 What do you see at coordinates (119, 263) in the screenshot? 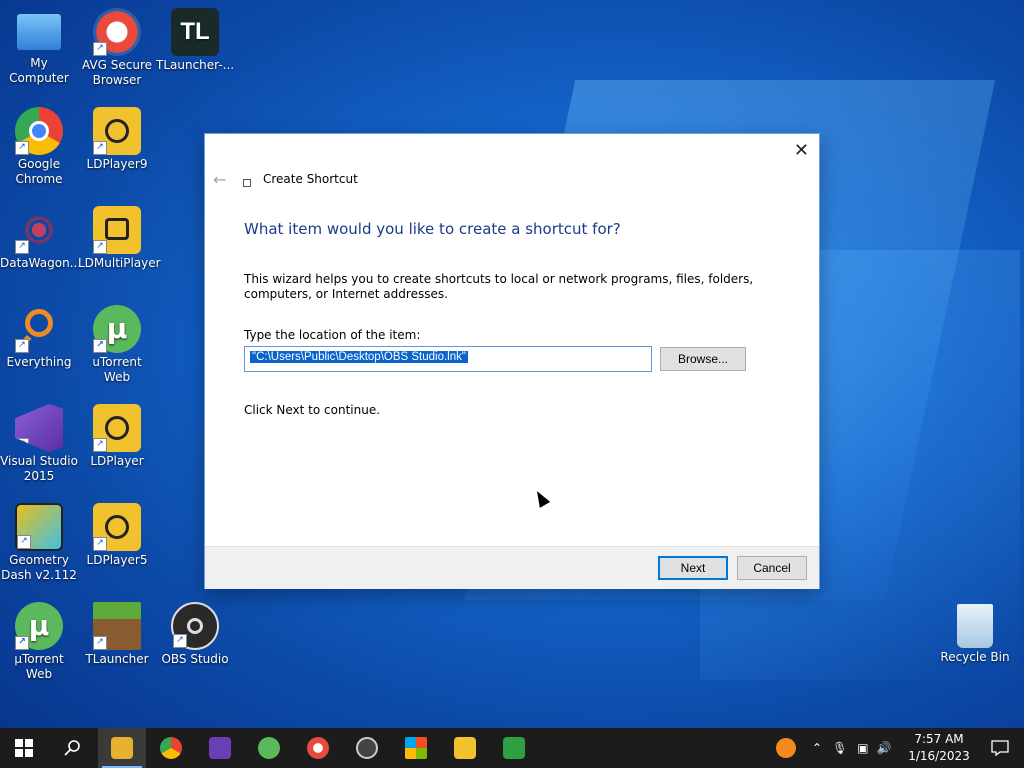
I see `desktop-icon-label: LDMultiPlayer` at bounding box center [119, 263].